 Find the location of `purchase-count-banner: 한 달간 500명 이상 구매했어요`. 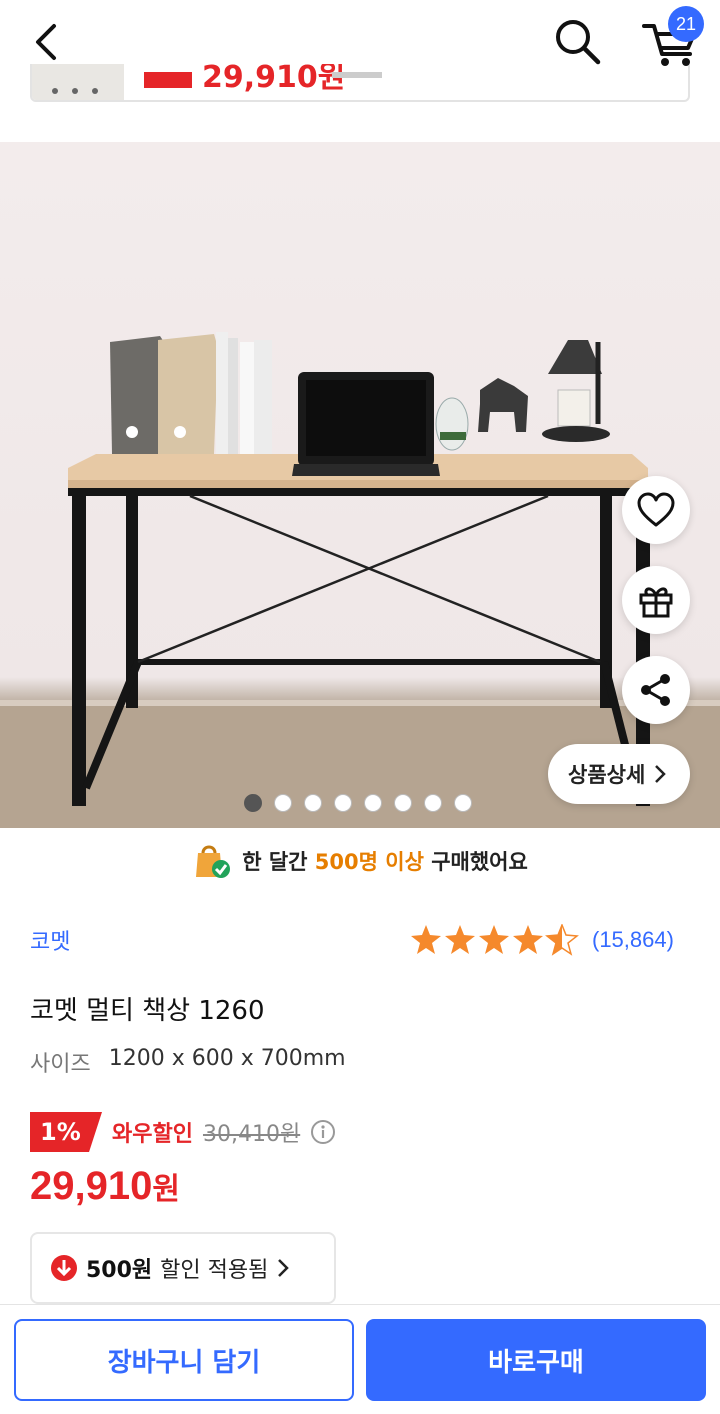

purchase-count-banner: 한 달간 500명 이상 구매했어요 is located at coordinates (360, 861).